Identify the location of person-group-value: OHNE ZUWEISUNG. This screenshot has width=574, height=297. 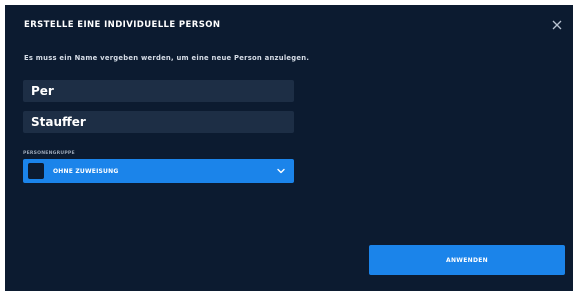
(86, 171).